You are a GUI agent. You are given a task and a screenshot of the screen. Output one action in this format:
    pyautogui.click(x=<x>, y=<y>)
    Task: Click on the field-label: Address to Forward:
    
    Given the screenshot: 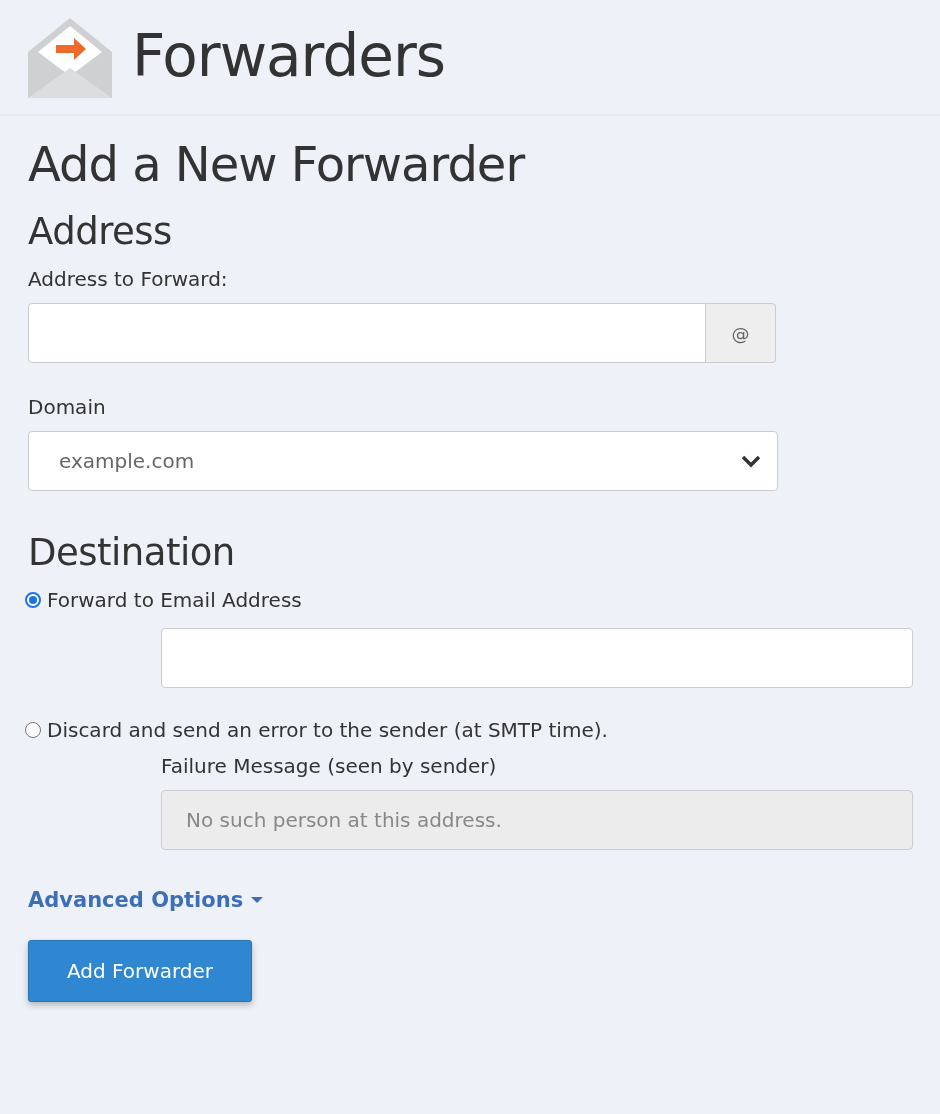 What is the action you would take?
    pyautogui.click(x=128, y=279)
    